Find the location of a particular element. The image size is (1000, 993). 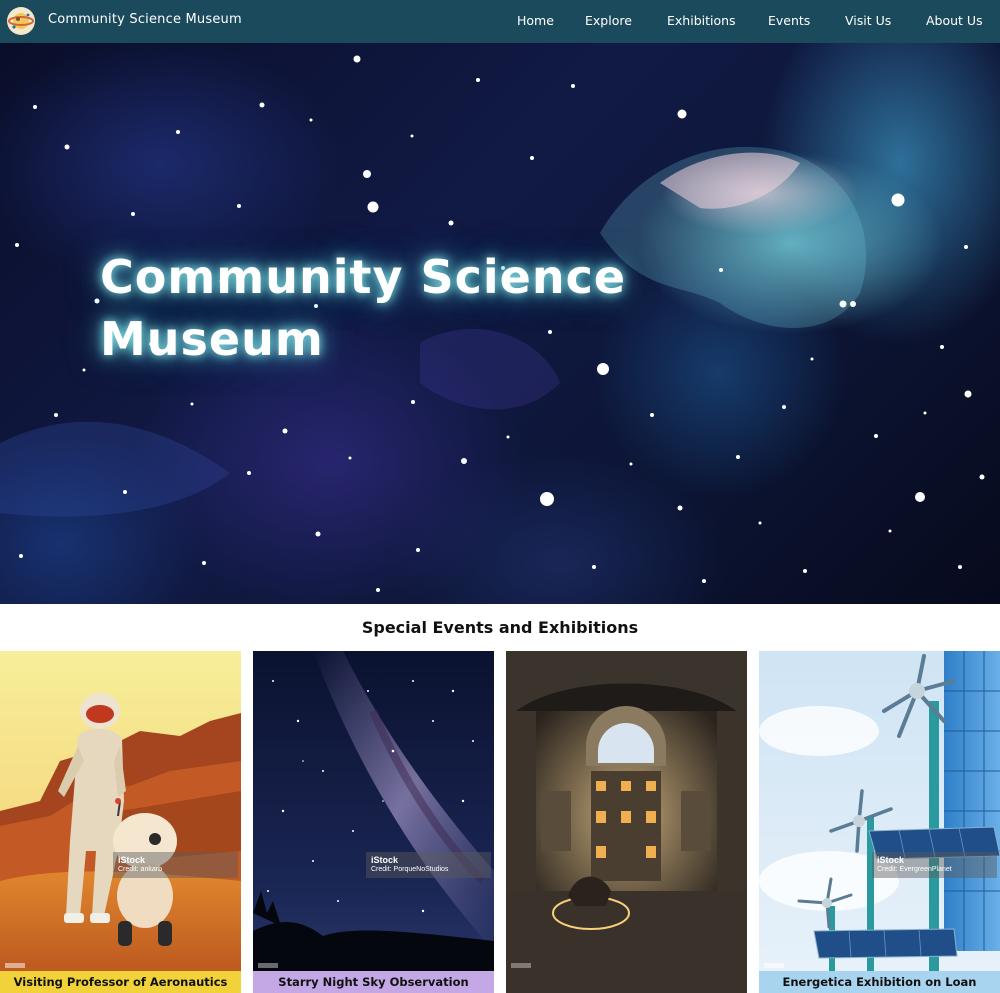

nav-exhibitions: Exhibitions is located at coordinates (701, 20).